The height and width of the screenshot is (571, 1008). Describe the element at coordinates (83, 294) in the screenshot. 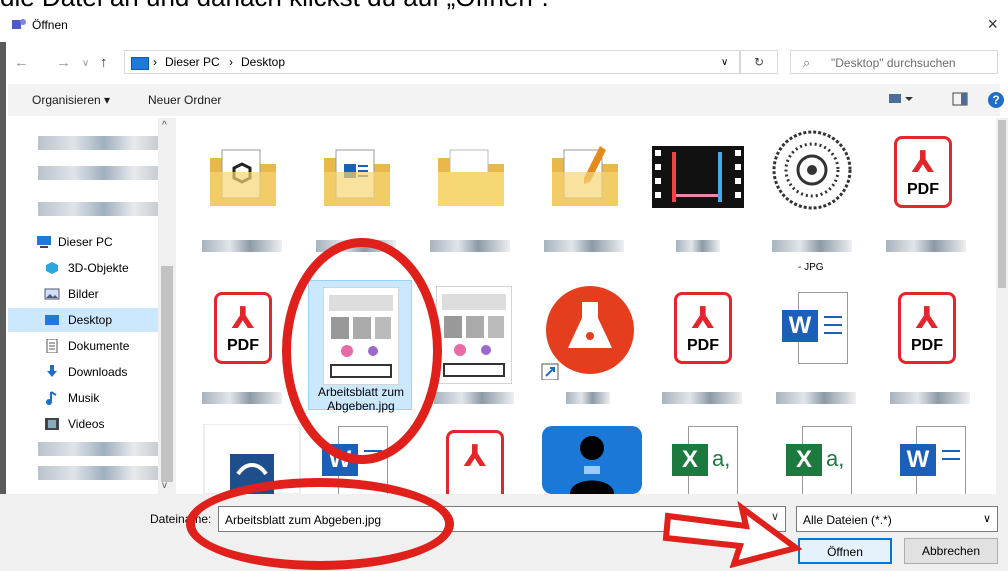

I see `sidebar-item-bilder: Bilder` at that location.